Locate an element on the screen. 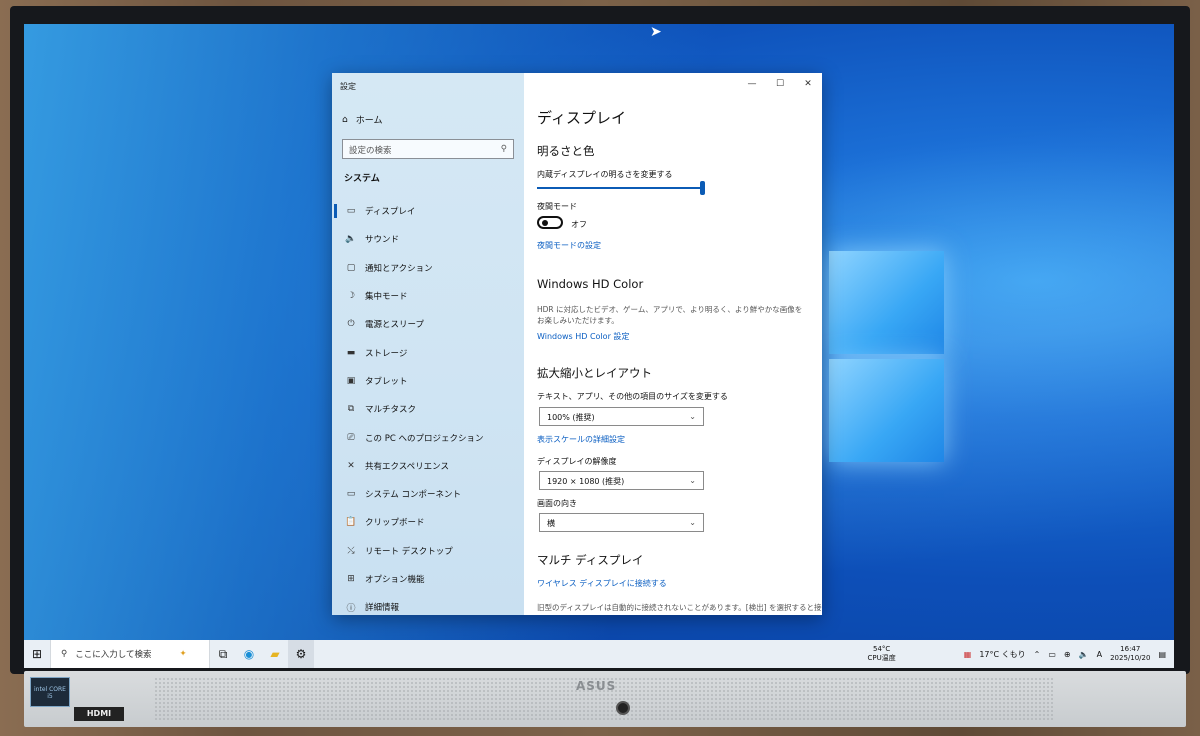 This screenshot has height=736, width=1200. search-placeholder: 設定の検索 is located at coordinates (370, 151).